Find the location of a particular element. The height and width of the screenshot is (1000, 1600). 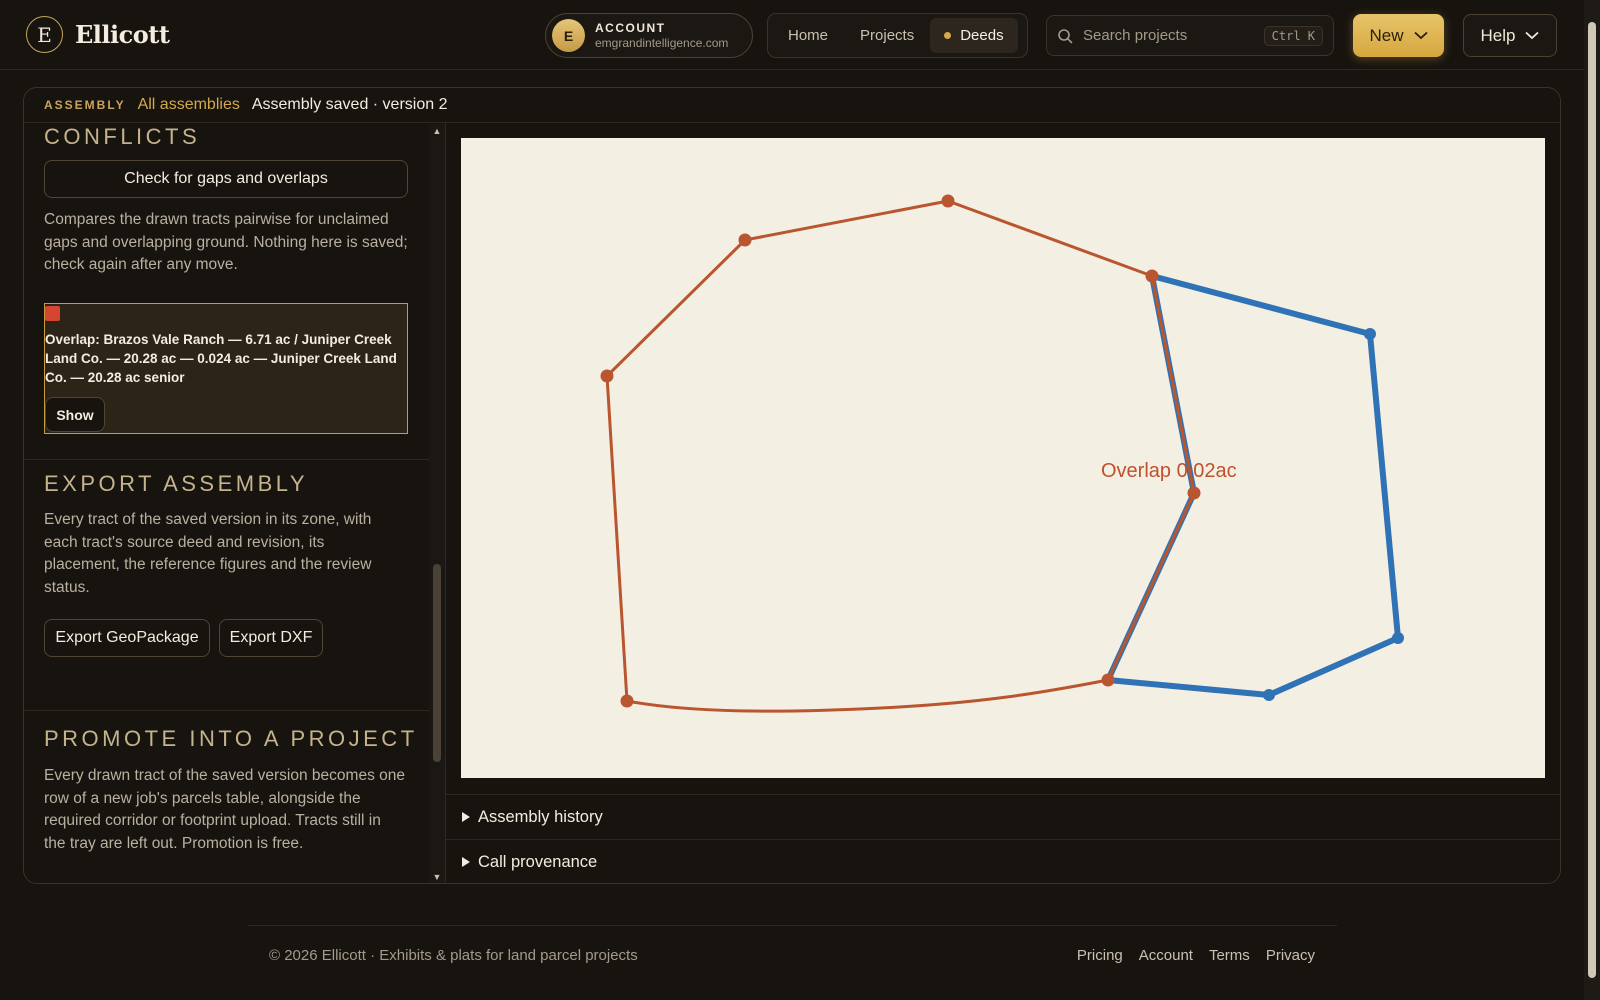

help-button: Help is located at coordinates (1510, 35).